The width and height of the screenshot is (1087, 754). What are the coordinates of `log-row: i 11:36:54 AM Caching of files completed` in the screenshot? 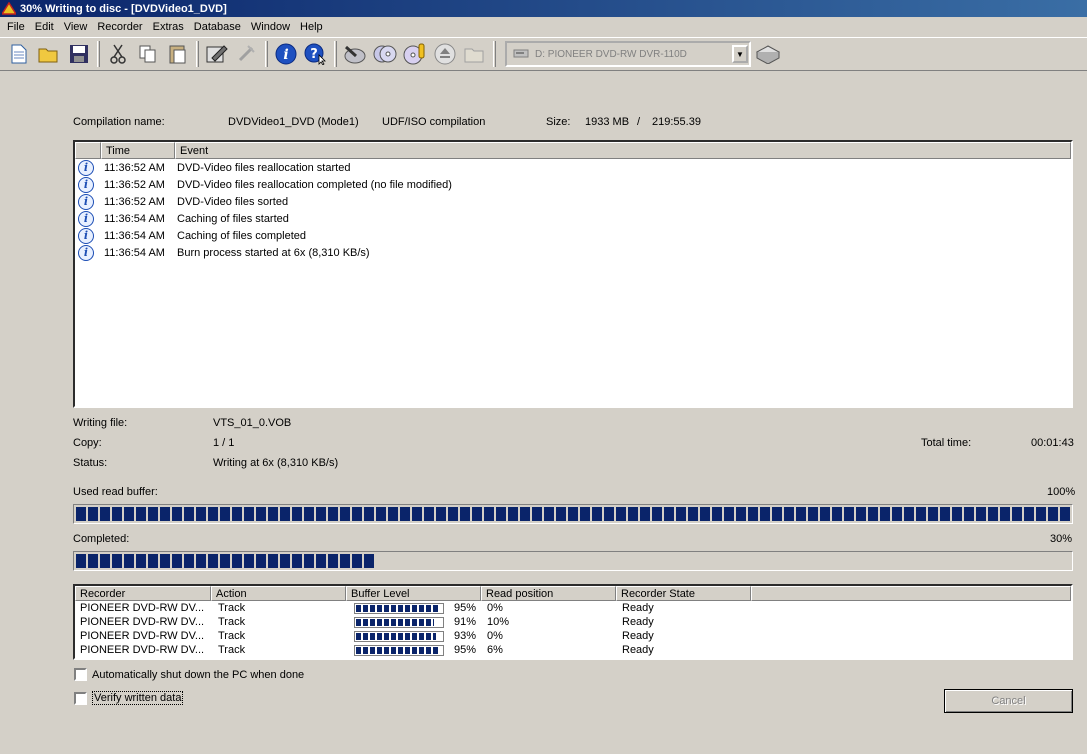 It's located at (573, 235).